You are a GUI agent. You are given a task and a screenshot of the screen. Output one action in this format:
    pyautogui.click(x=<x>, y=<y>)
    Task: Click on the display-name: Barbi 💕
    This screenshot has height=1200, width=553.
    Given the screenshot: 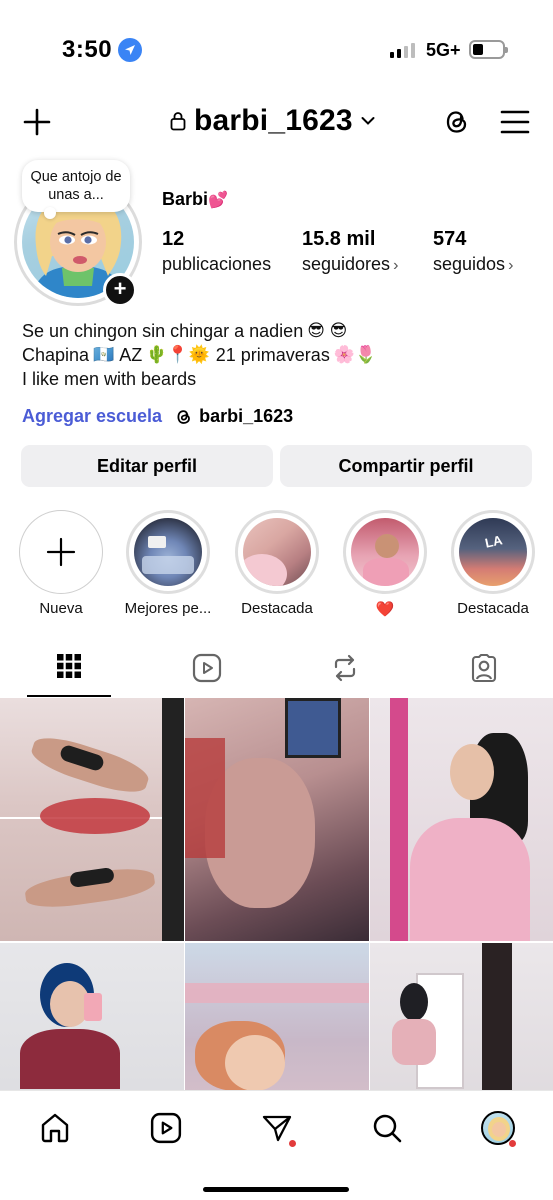 What is the action you would take?
    pyautogui.click(x=195, y=199)
    